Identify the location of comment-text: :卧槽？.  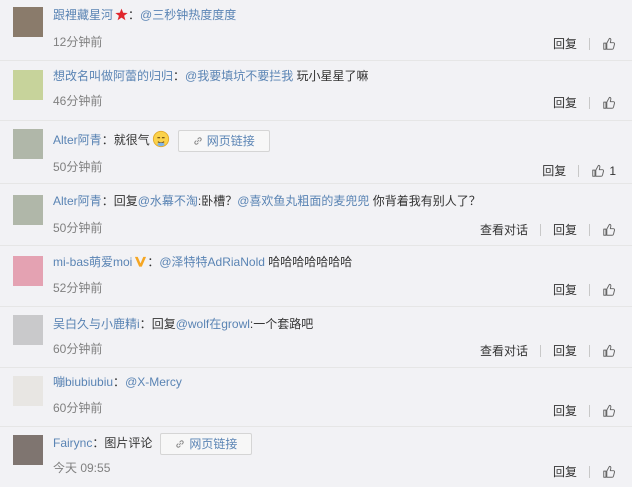
(217, 201).